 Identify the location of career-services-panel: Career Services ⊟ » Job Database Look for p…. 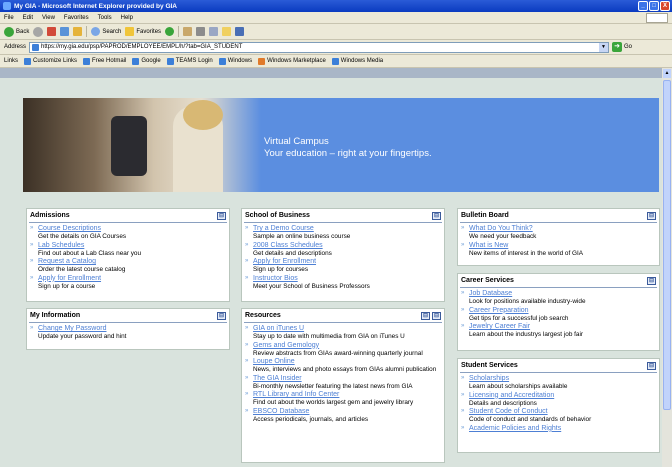
(558, 312).